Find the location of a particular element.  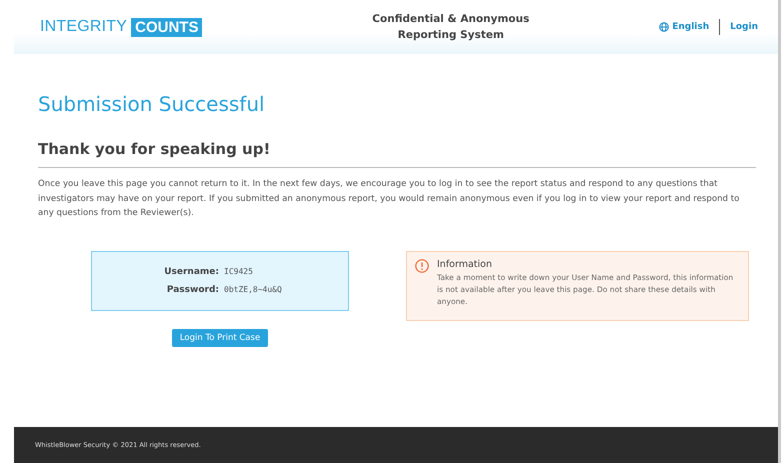

logo-text: INTEGRITY is located at coordinates (84, 27).